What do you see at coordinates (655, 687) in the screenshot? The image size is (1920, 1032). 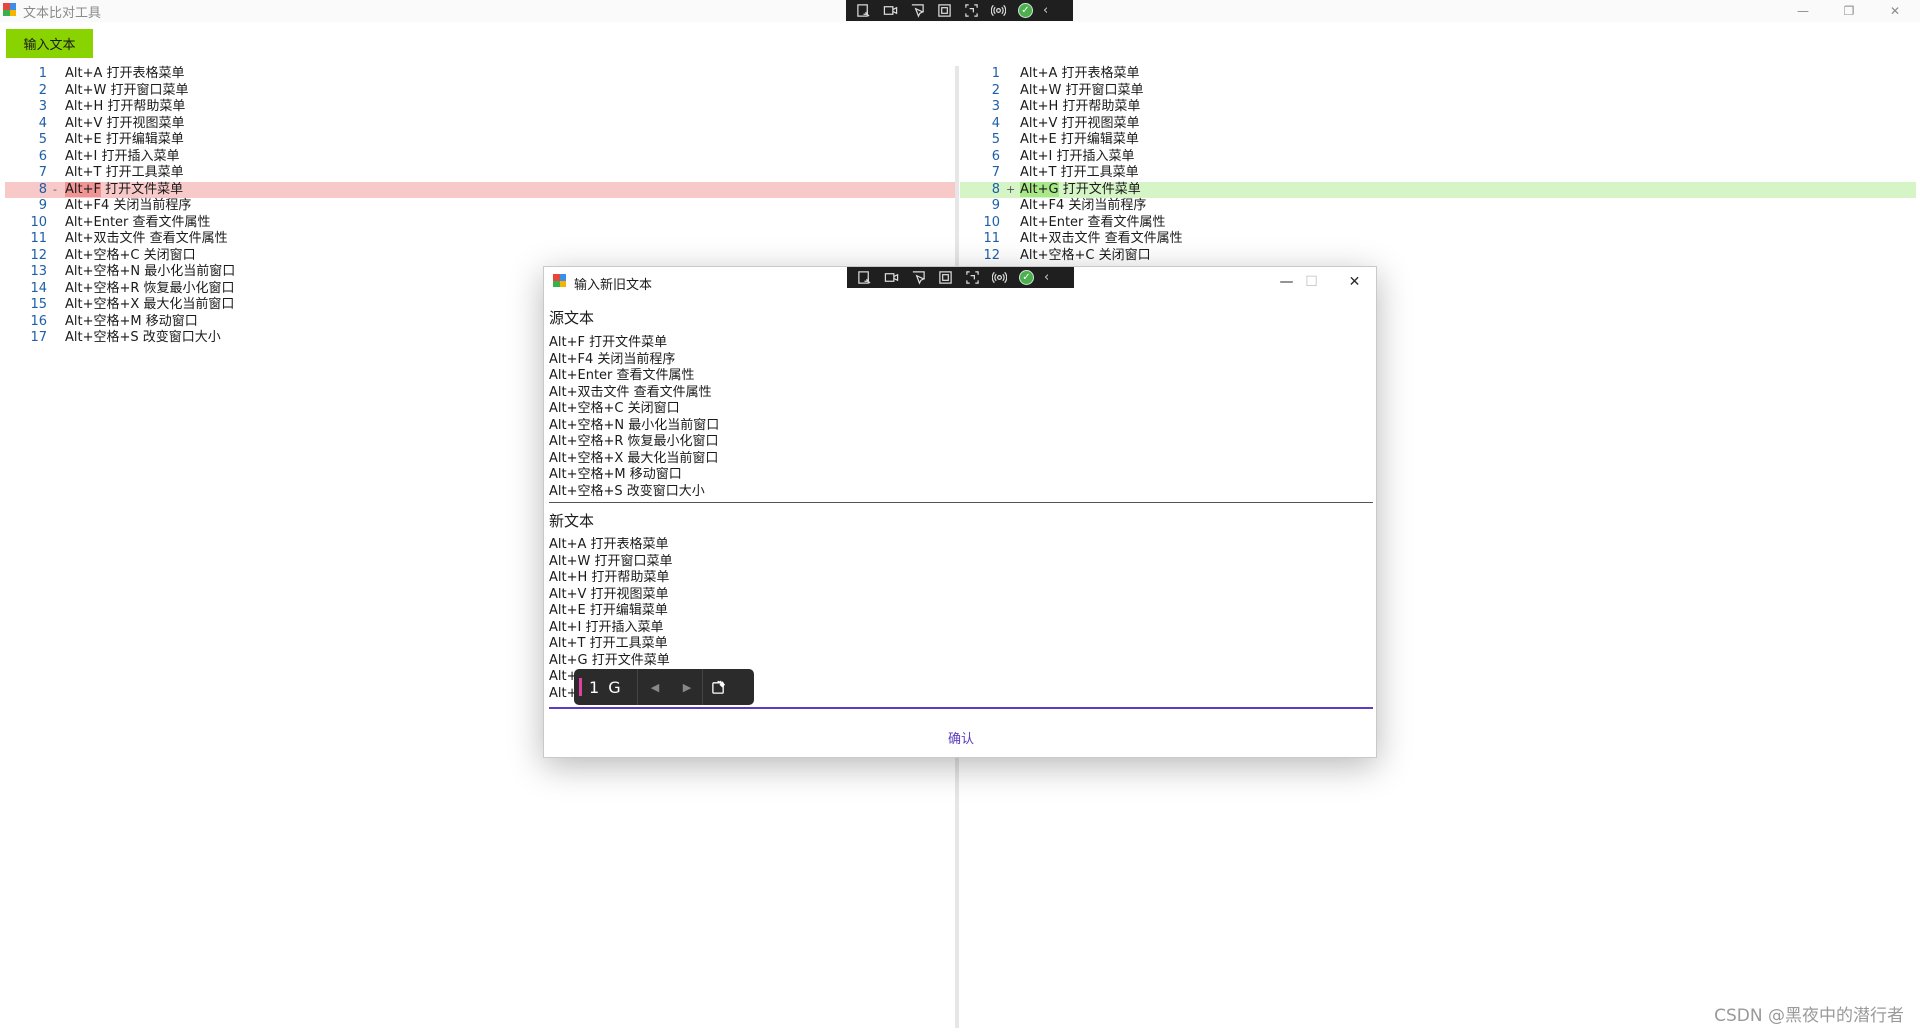 I see `ime-prev-icon: ◀` at bounding box center [655, 687].